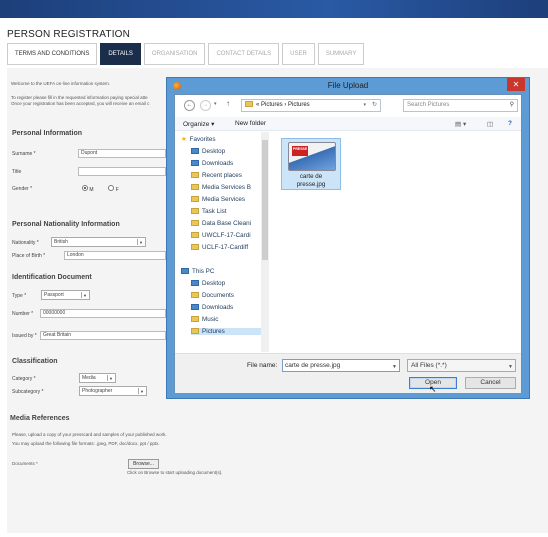 The image size is (548, 537). I want to click on nav-pc-desktop: Desktop, so click(226, 283).